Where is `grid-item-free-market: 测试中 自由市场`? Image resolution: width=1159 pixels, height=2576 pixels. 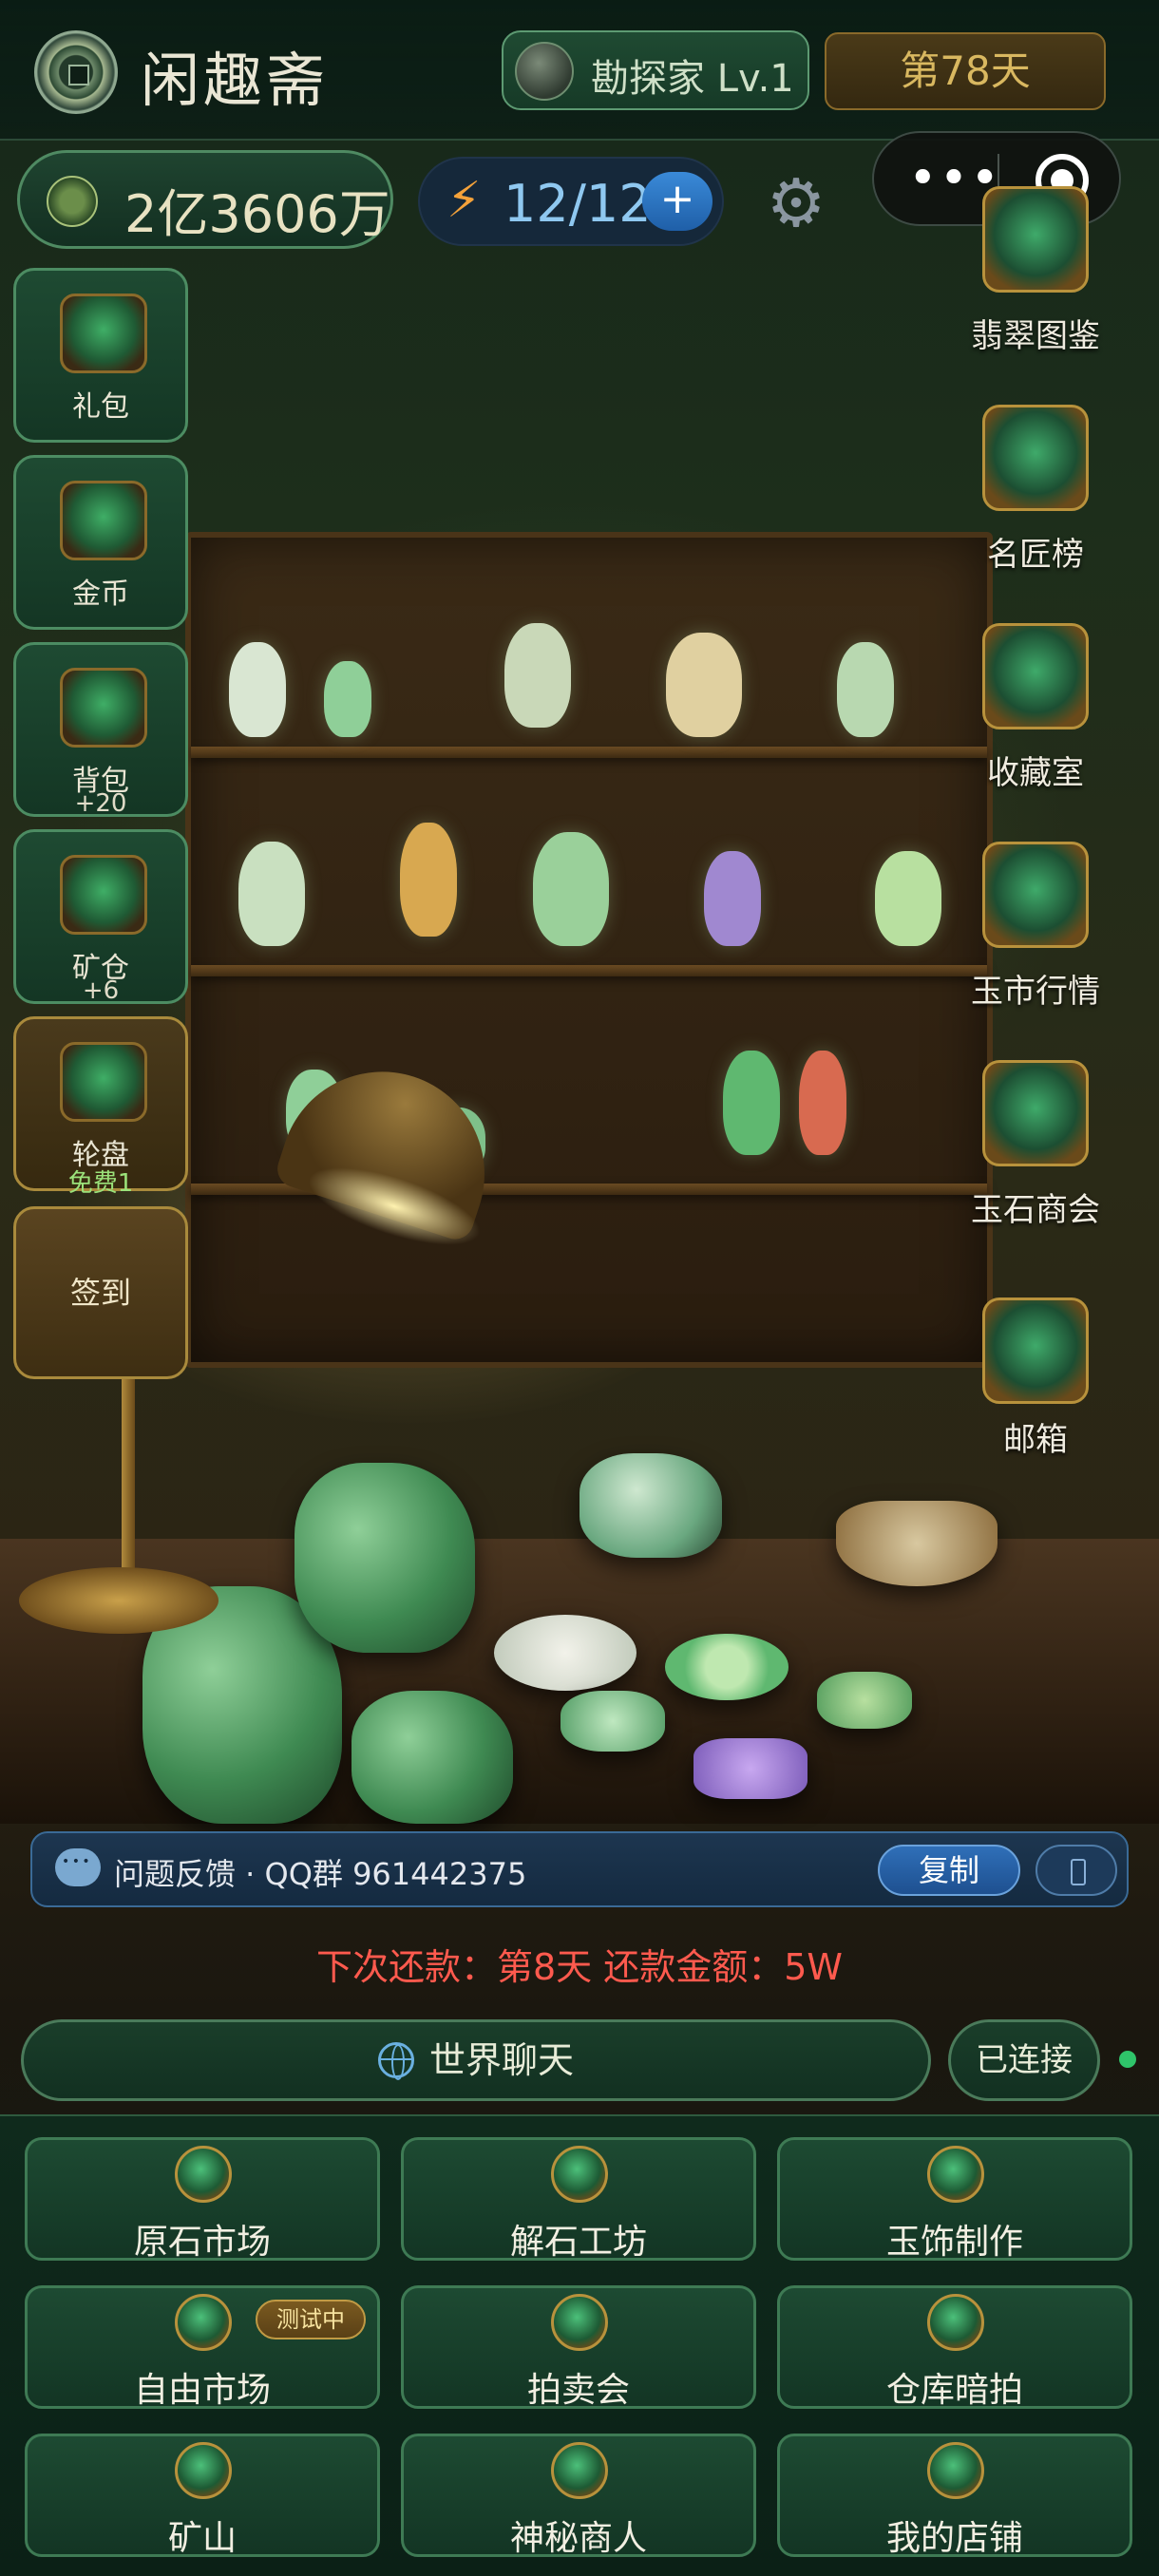 grid-item-free-market: 测试中 自由市场 is located at coordinates (202, 2347).